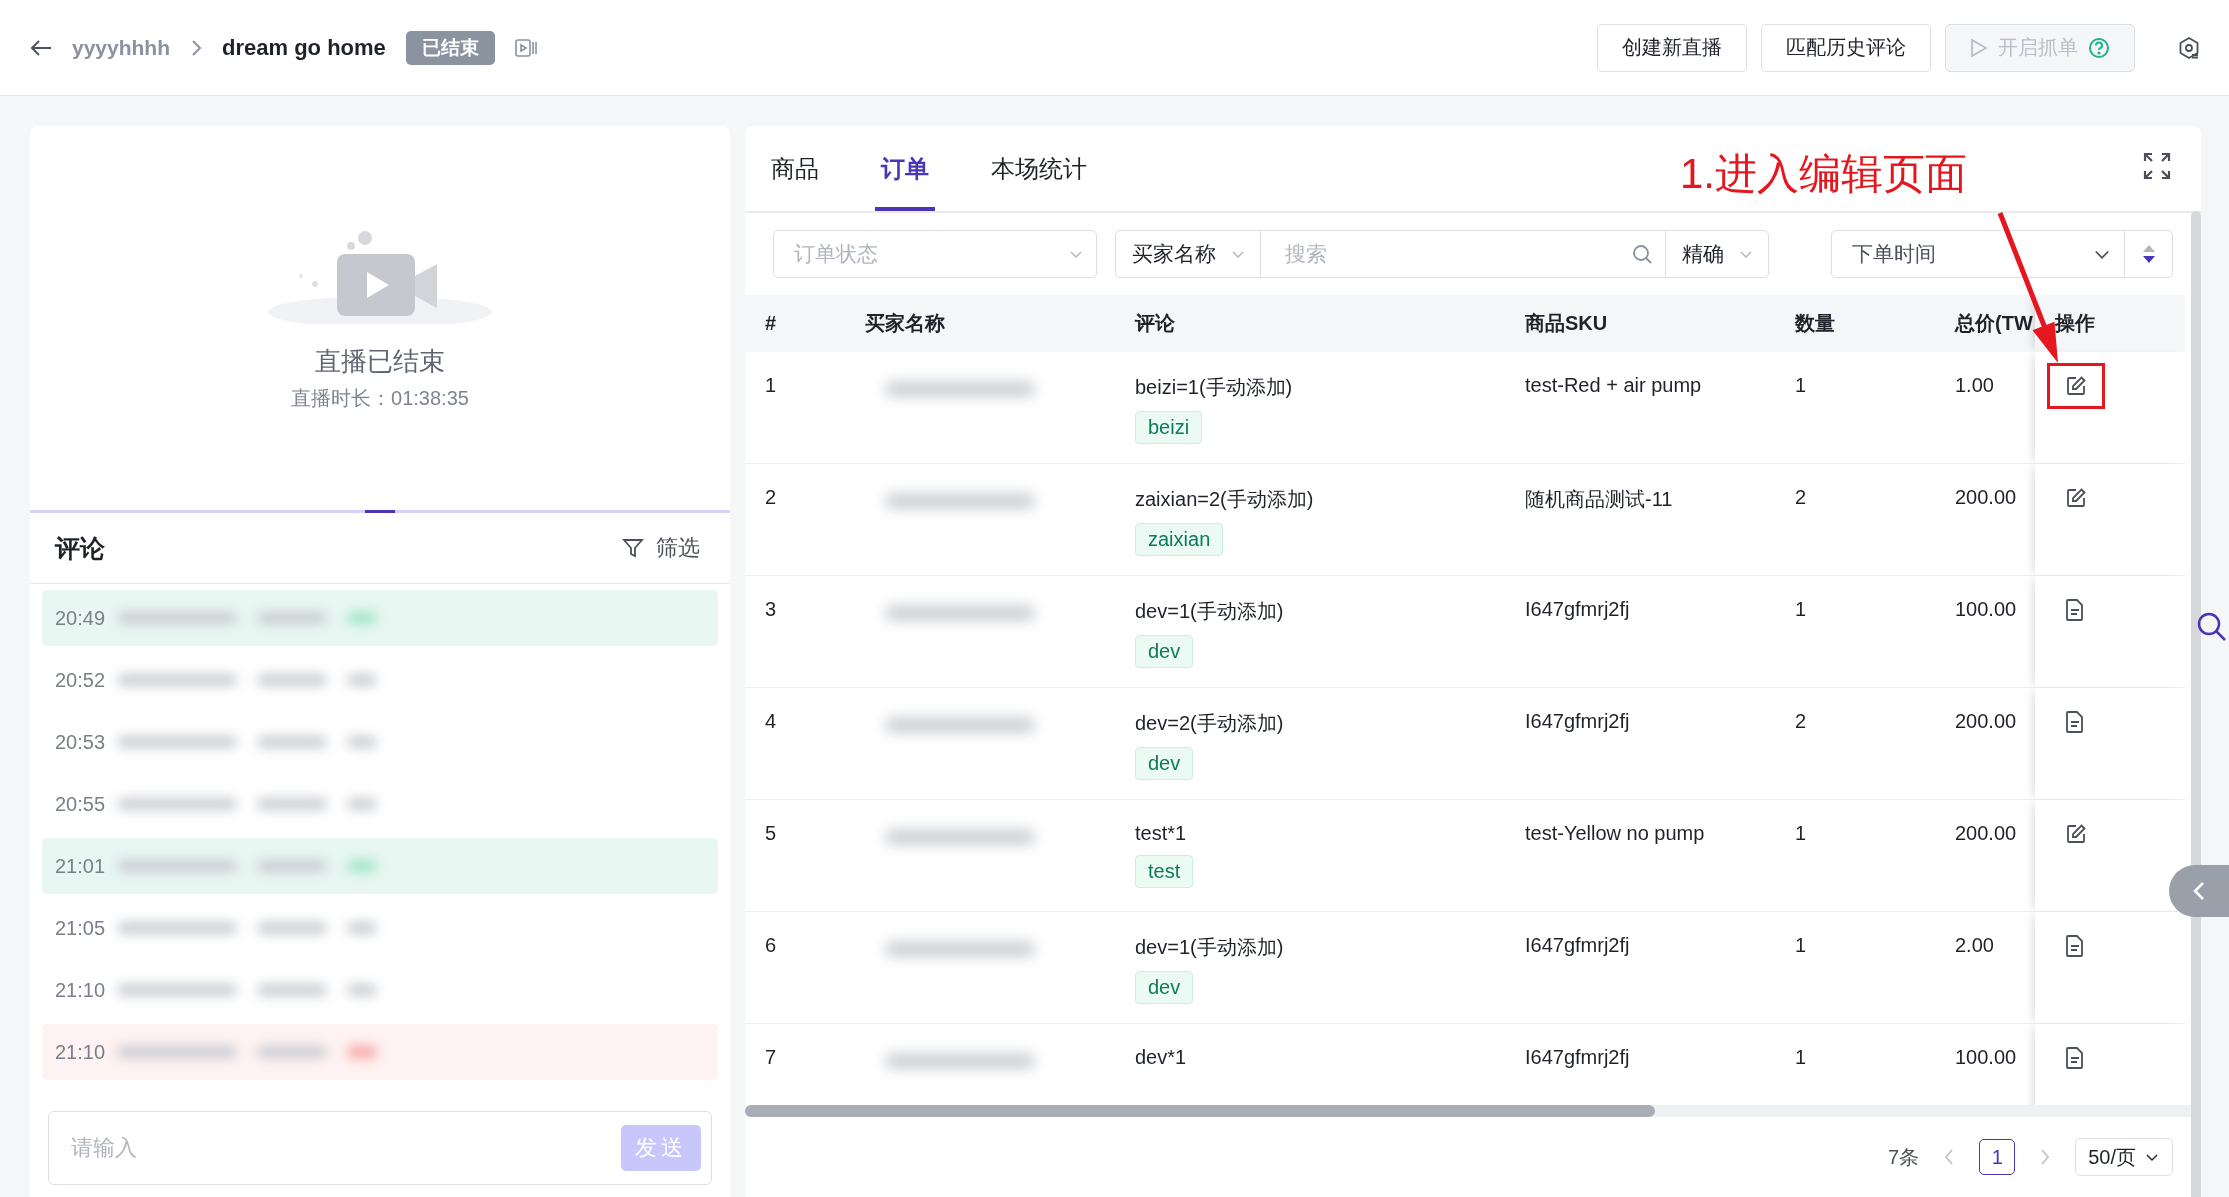  What do you see at coordinates (1717, 254) in the screenshot?
I see `match-select: 精确` at bounding box center [1717, 254].